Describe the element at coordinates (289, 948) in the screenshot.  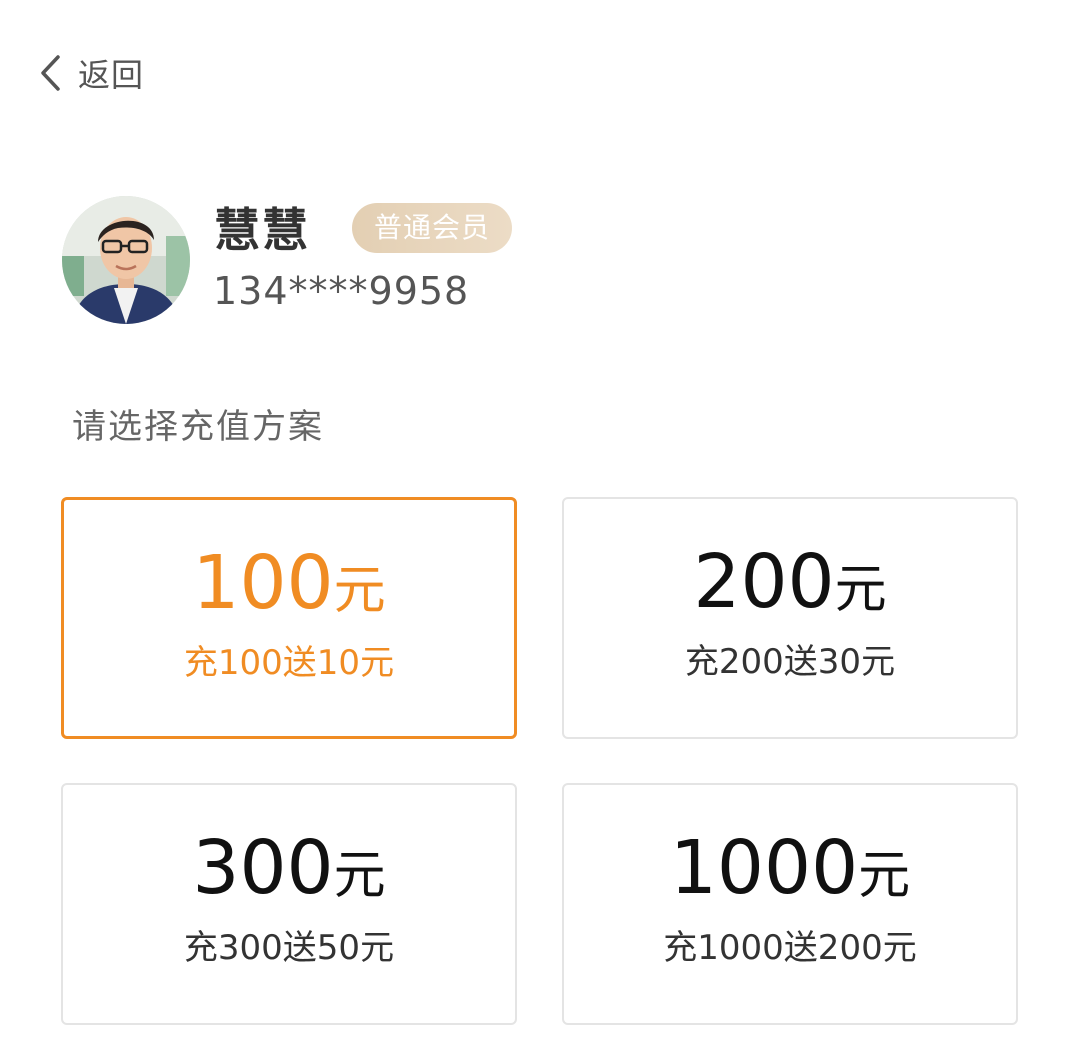
I see `plan-bonus: 充300送50元` at that location.